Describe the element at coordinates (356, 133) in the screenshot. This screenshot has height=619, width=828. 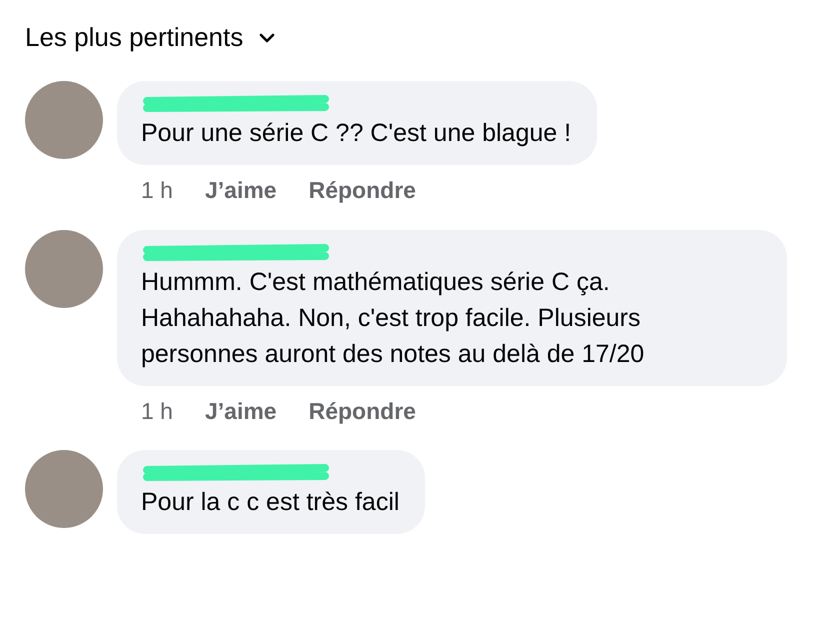
I see `comment-text: Pour une série C ?? C'est une blague !` at that location.